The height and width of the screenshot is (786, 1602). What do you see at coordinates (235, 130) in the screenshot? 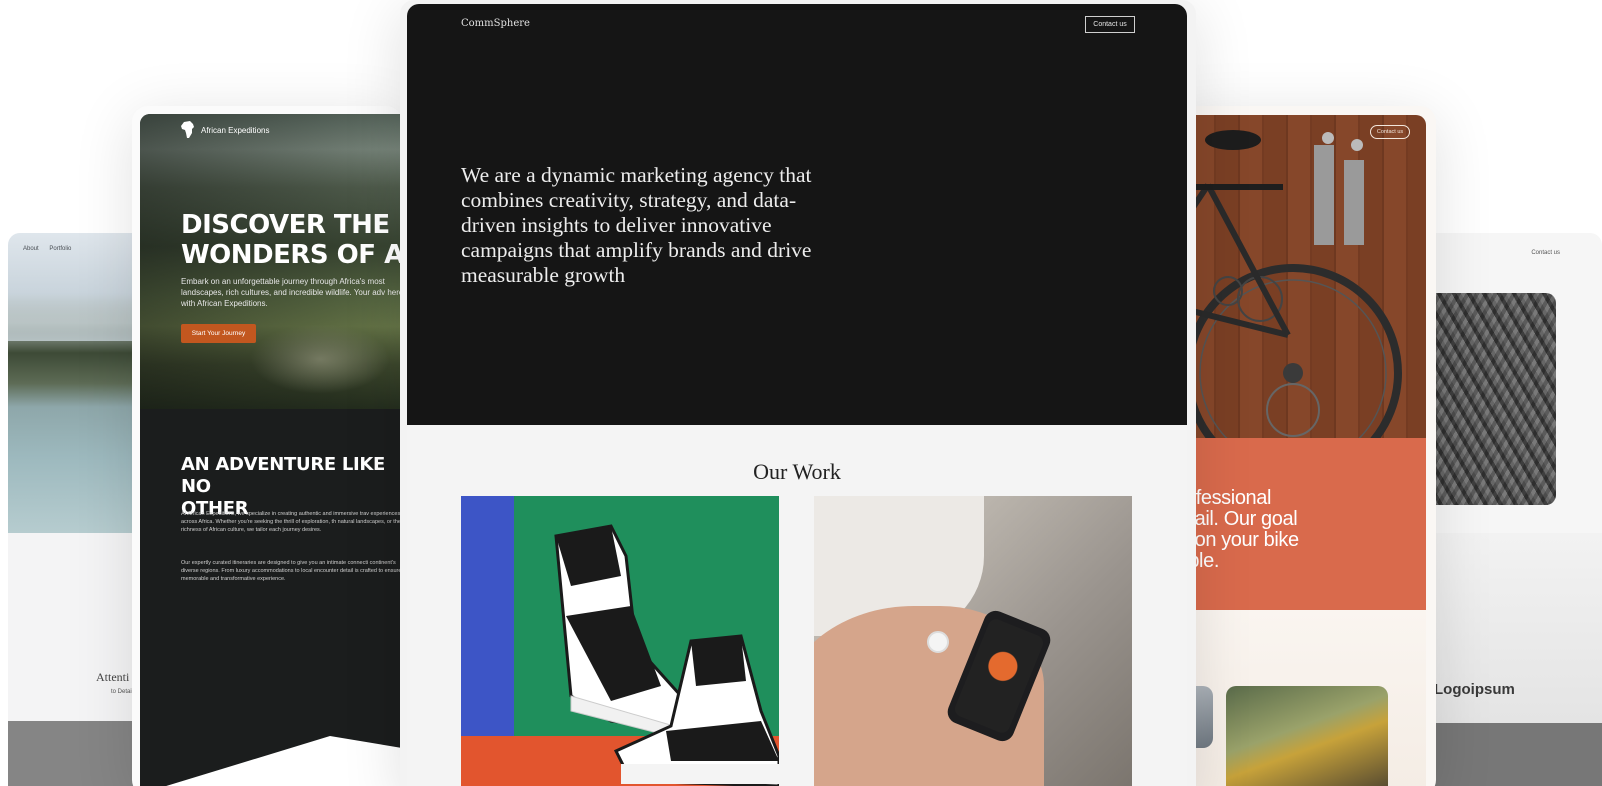
I see `african-brand-name: African Expeditions` at bounding box center [235, 130].